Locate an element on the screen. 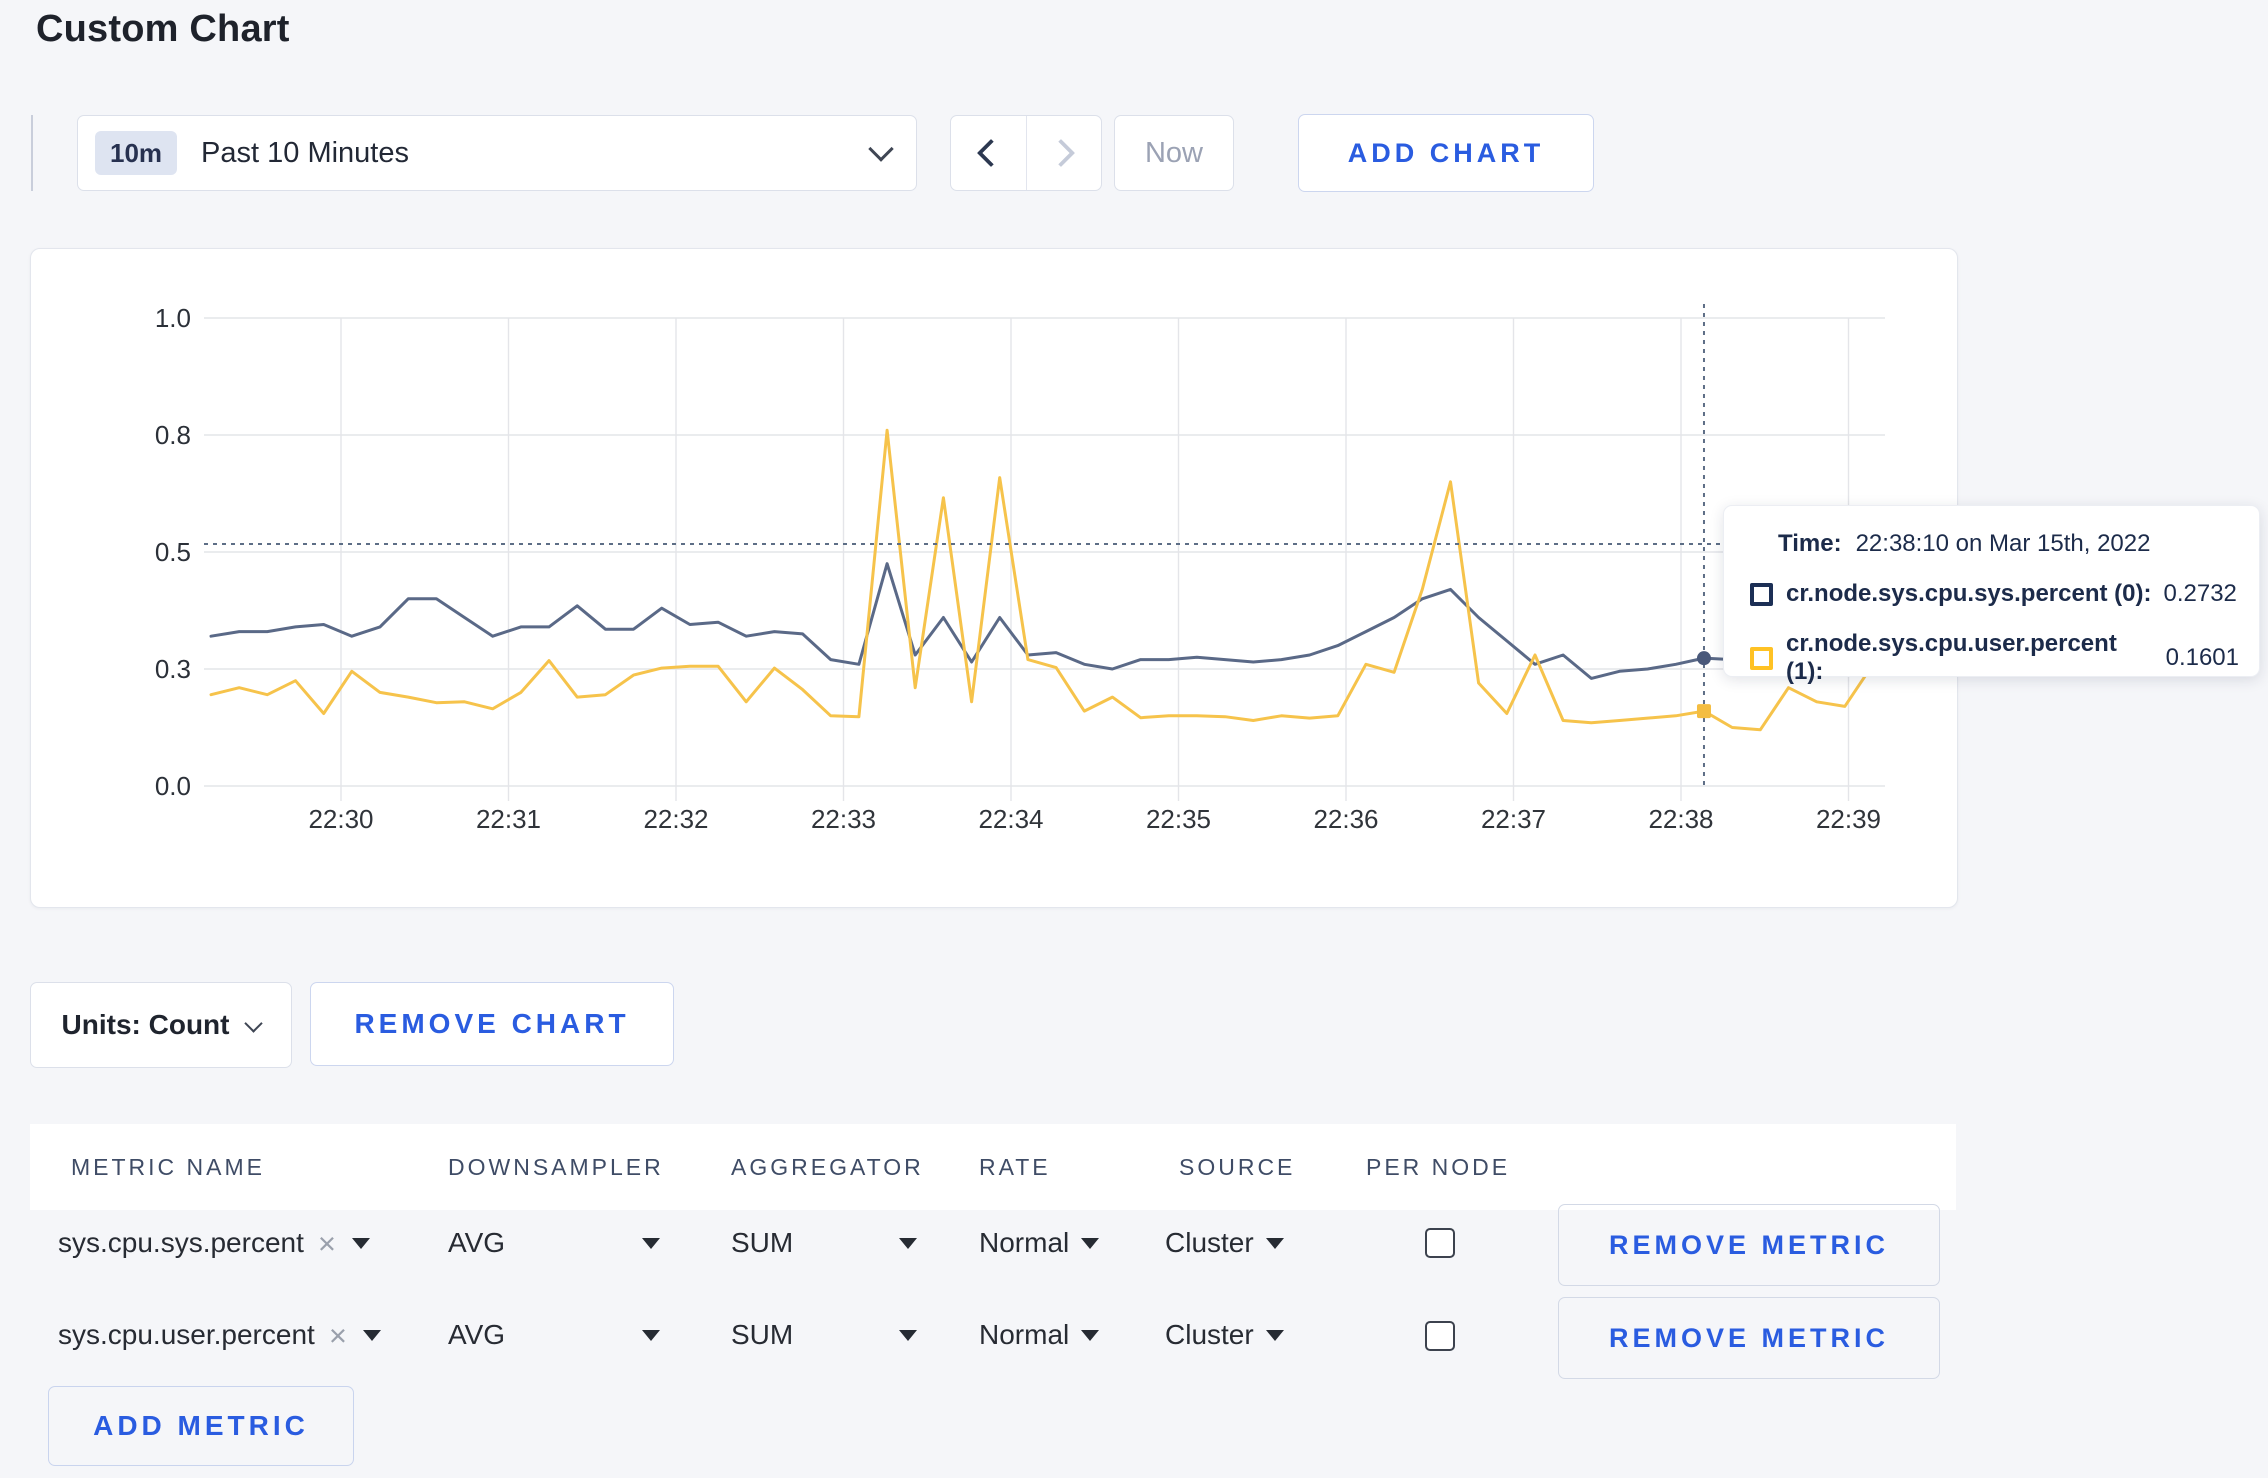  tooltip-series-label: cr.node.sys.cpu.user.percent (1): is located at coordinates (1951, 657).